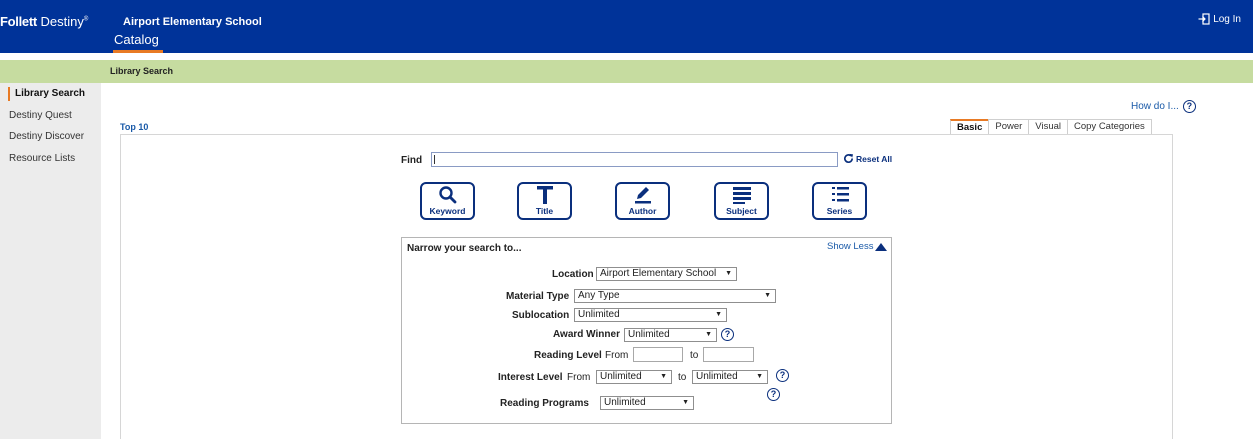 This screenshot has width=1253, height=439. What do you see at coordinates (46, 94) in the screenshot?
I see `sidebar-item-library-search: Library Search` at bounding box center [46, 94].